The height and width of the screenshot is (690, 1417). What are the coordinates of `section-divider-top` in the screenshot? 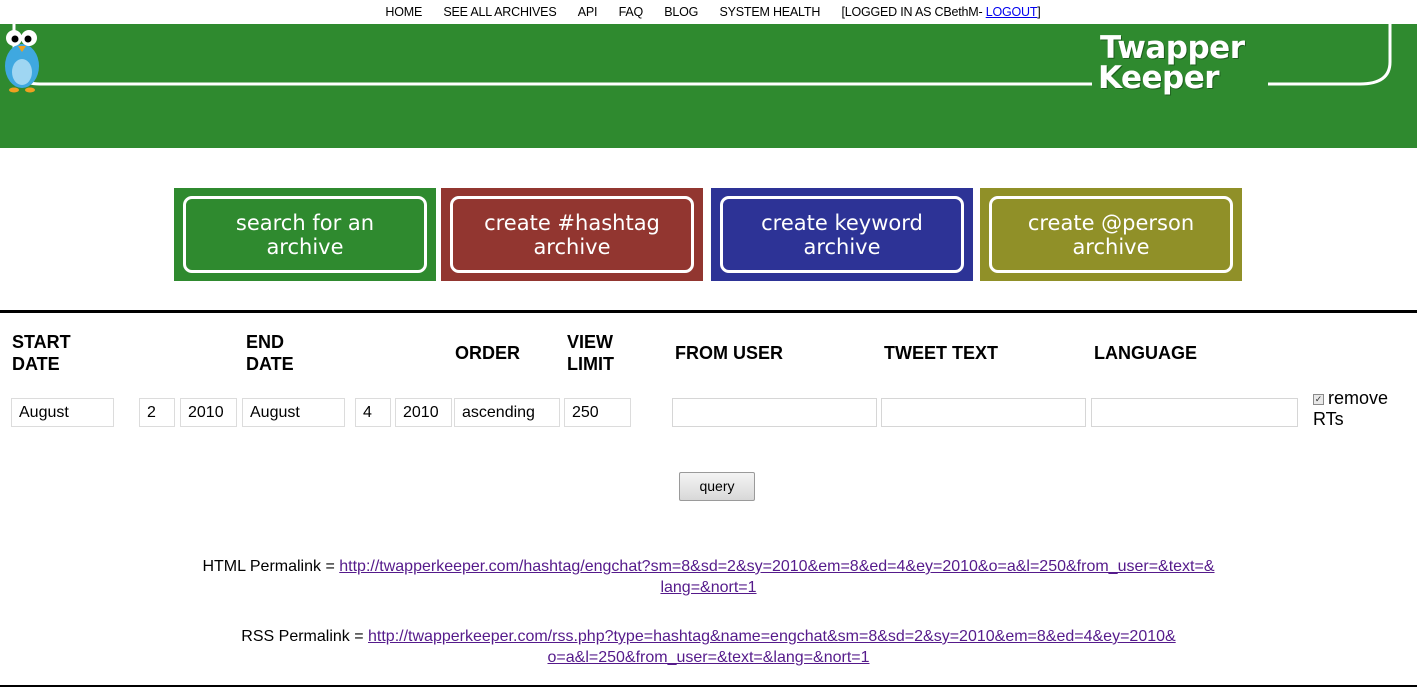 It's located at (708, 311).